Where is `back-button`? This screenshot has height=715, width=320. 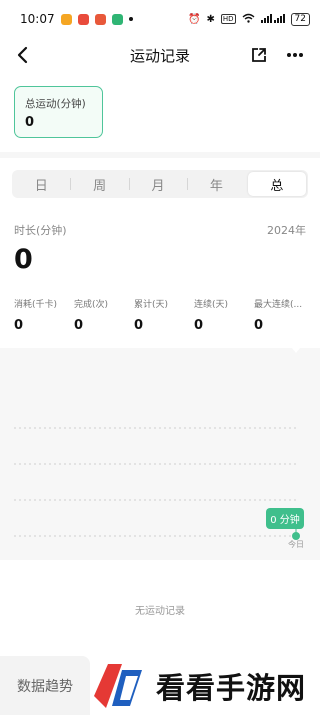 back-button is located at coordinates (23, 55).